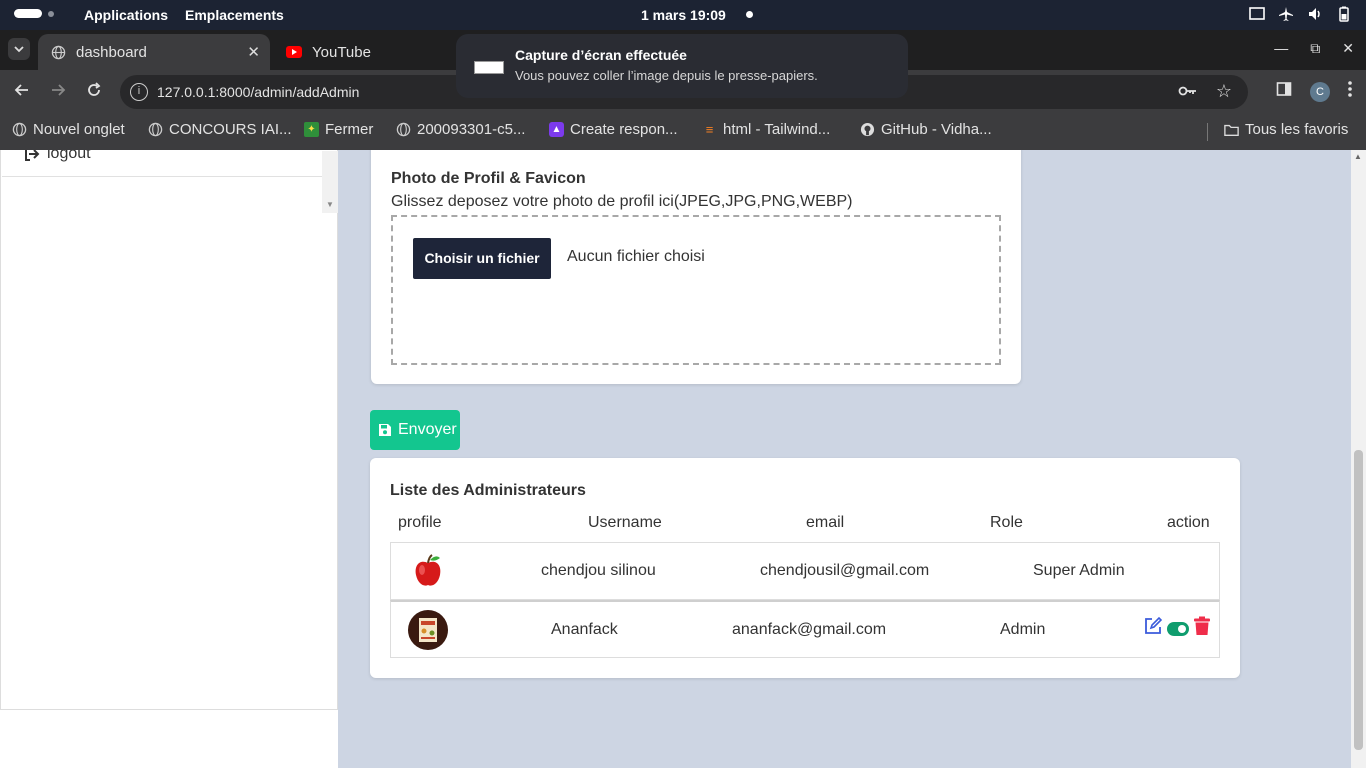 This screenshot has width=1366, height=768. What do you see at coordinates (1231, 129) in the screenshot?
I see `folder-icon` at bounding box center [1231, 129].